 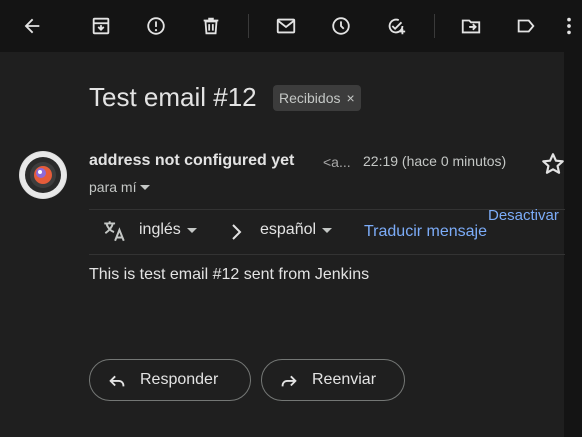 I want to click on back-icon, so click(x=32, y=26).